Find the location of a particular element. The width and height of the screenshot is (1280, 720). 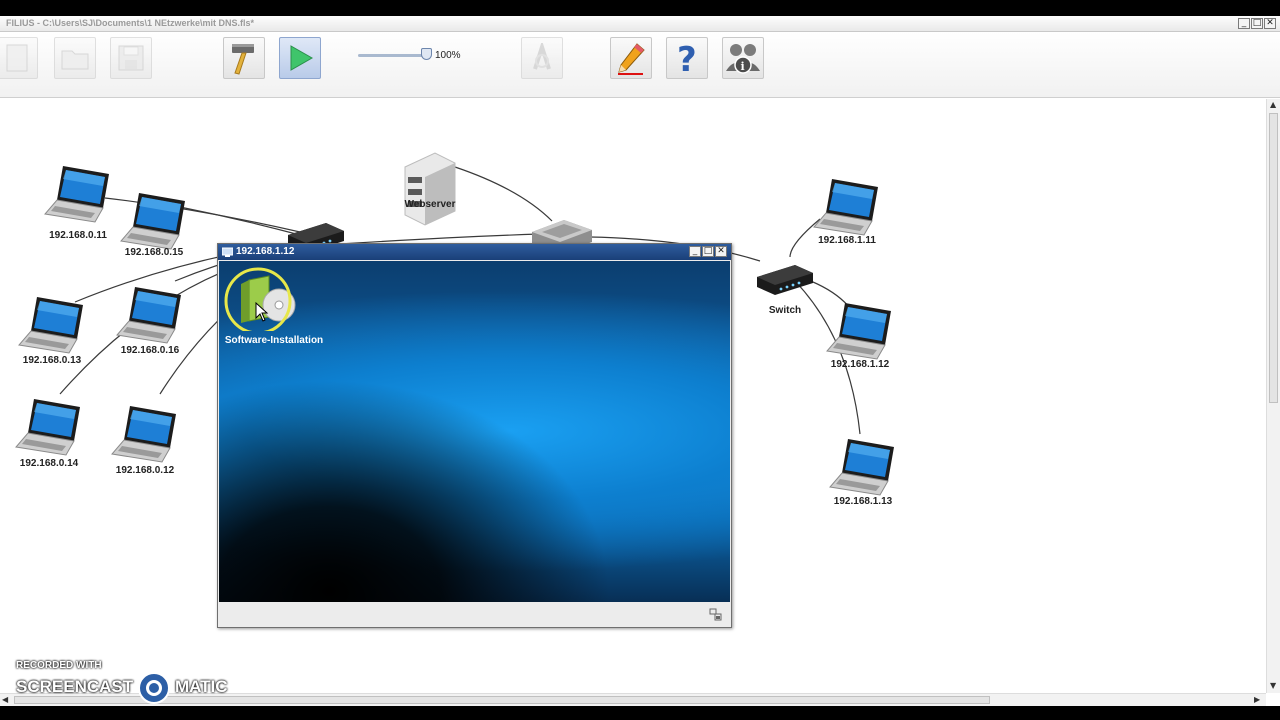

help-button: ? is located at coordinates (687, 58).